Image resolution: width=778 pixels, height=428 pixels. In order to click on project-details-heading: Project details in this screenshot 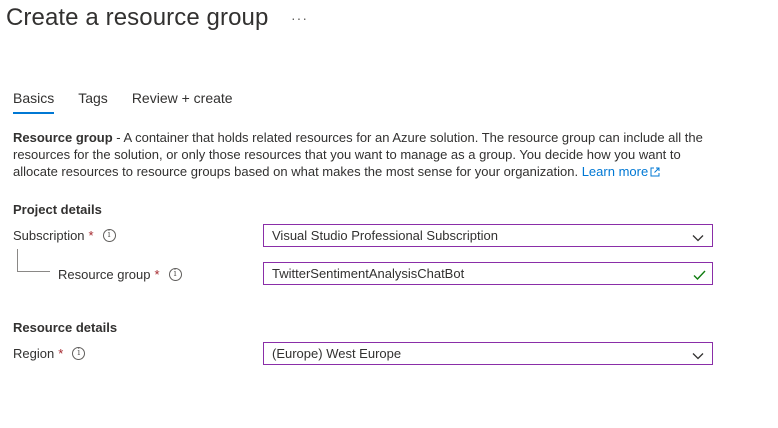, I will do `click(57, 209)`.